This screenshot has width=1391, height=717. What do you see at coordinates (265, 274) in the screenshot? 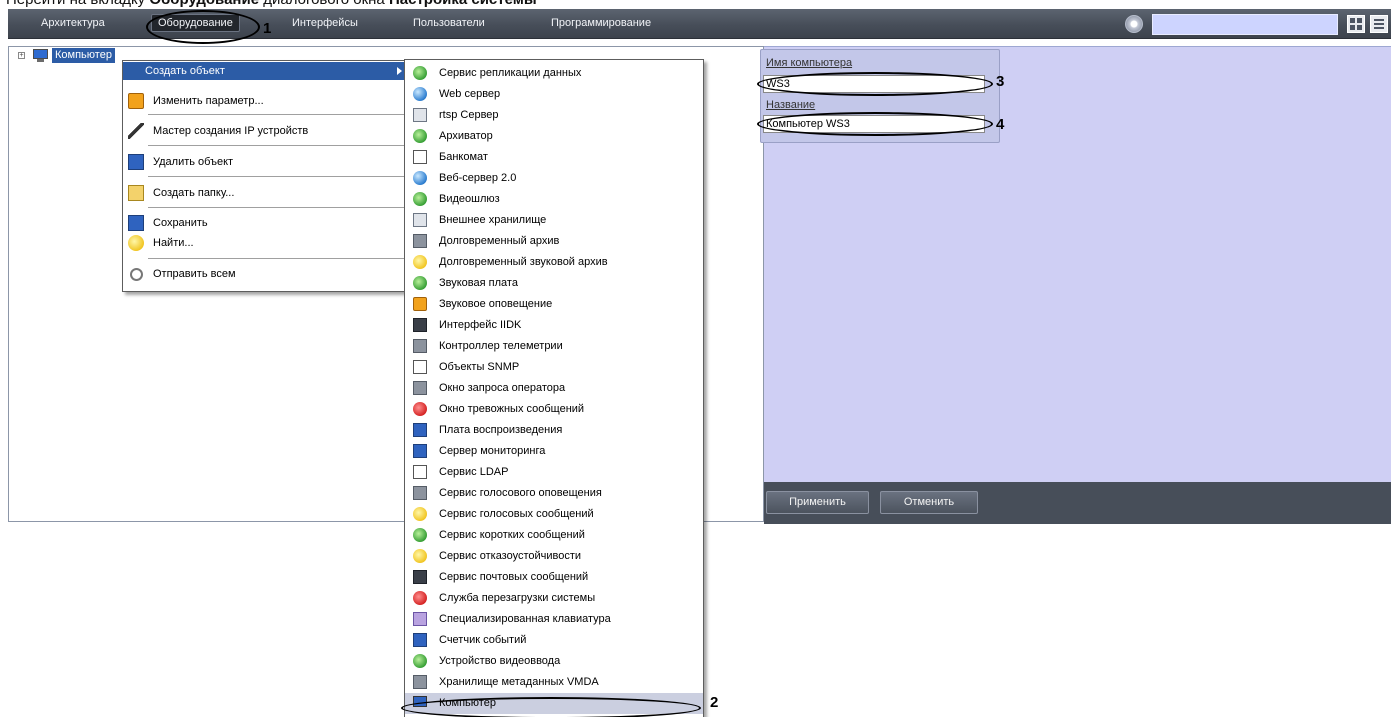
I see `menu-item-send-to-all: Отправить всем` at bounding box center [265, 274].